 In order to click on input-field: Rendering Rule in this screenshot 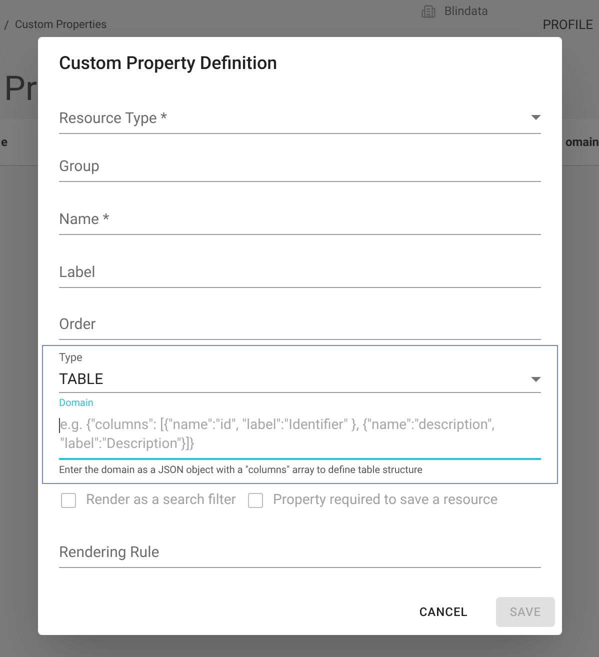, I will do `click(300, 554)`.